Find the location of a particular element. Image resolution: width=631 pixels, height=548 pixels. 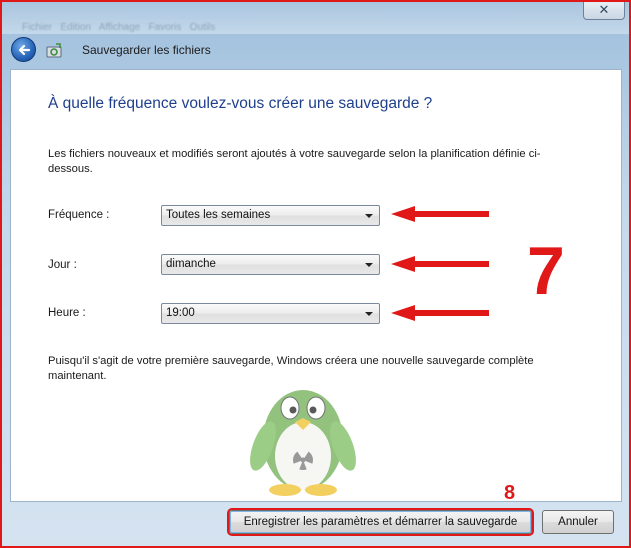

cancel-button: Annuler is located at coordinates (578, 522).